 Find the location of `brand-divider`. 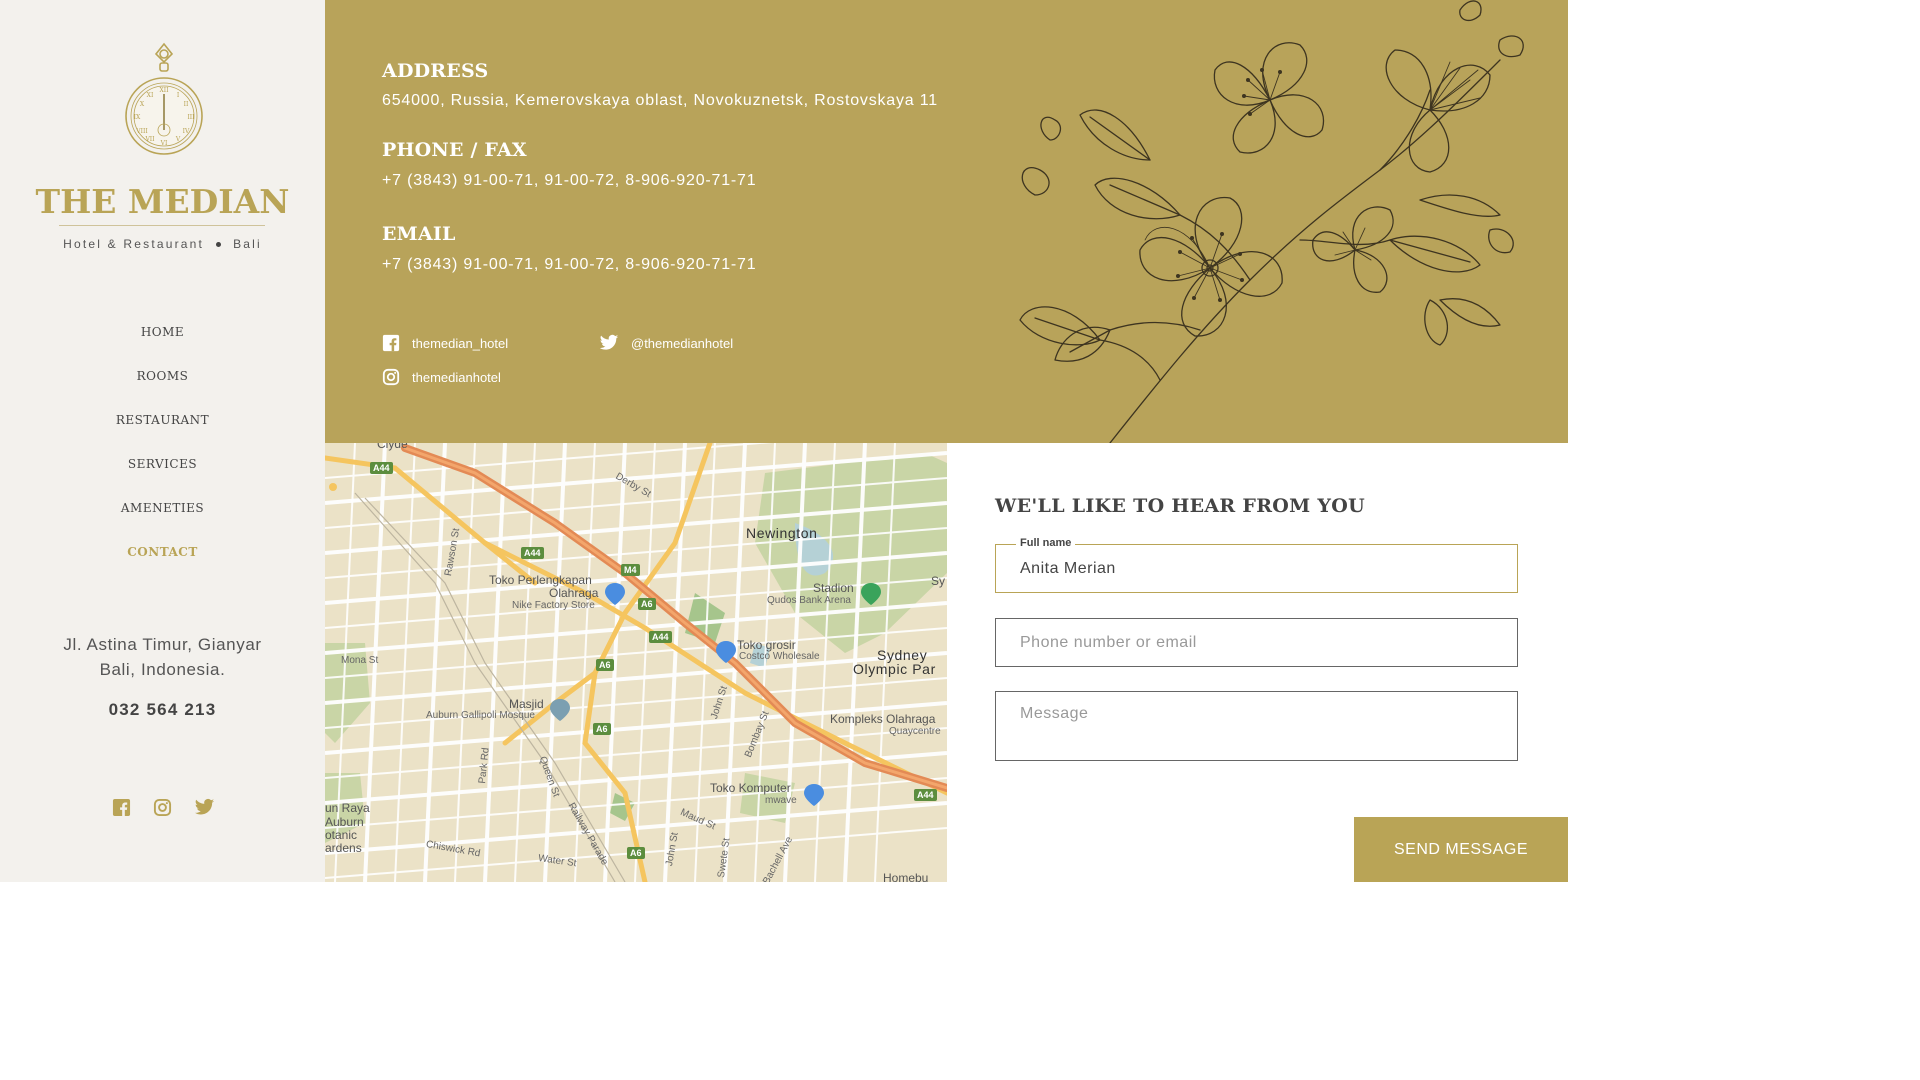

brand-divider is located at coordinates (162, 225).